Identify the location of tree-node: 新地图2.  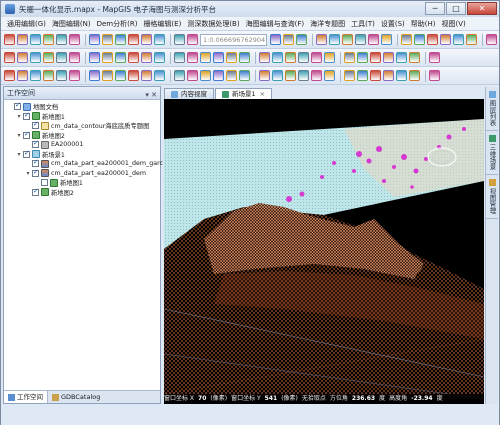
(83, 192).